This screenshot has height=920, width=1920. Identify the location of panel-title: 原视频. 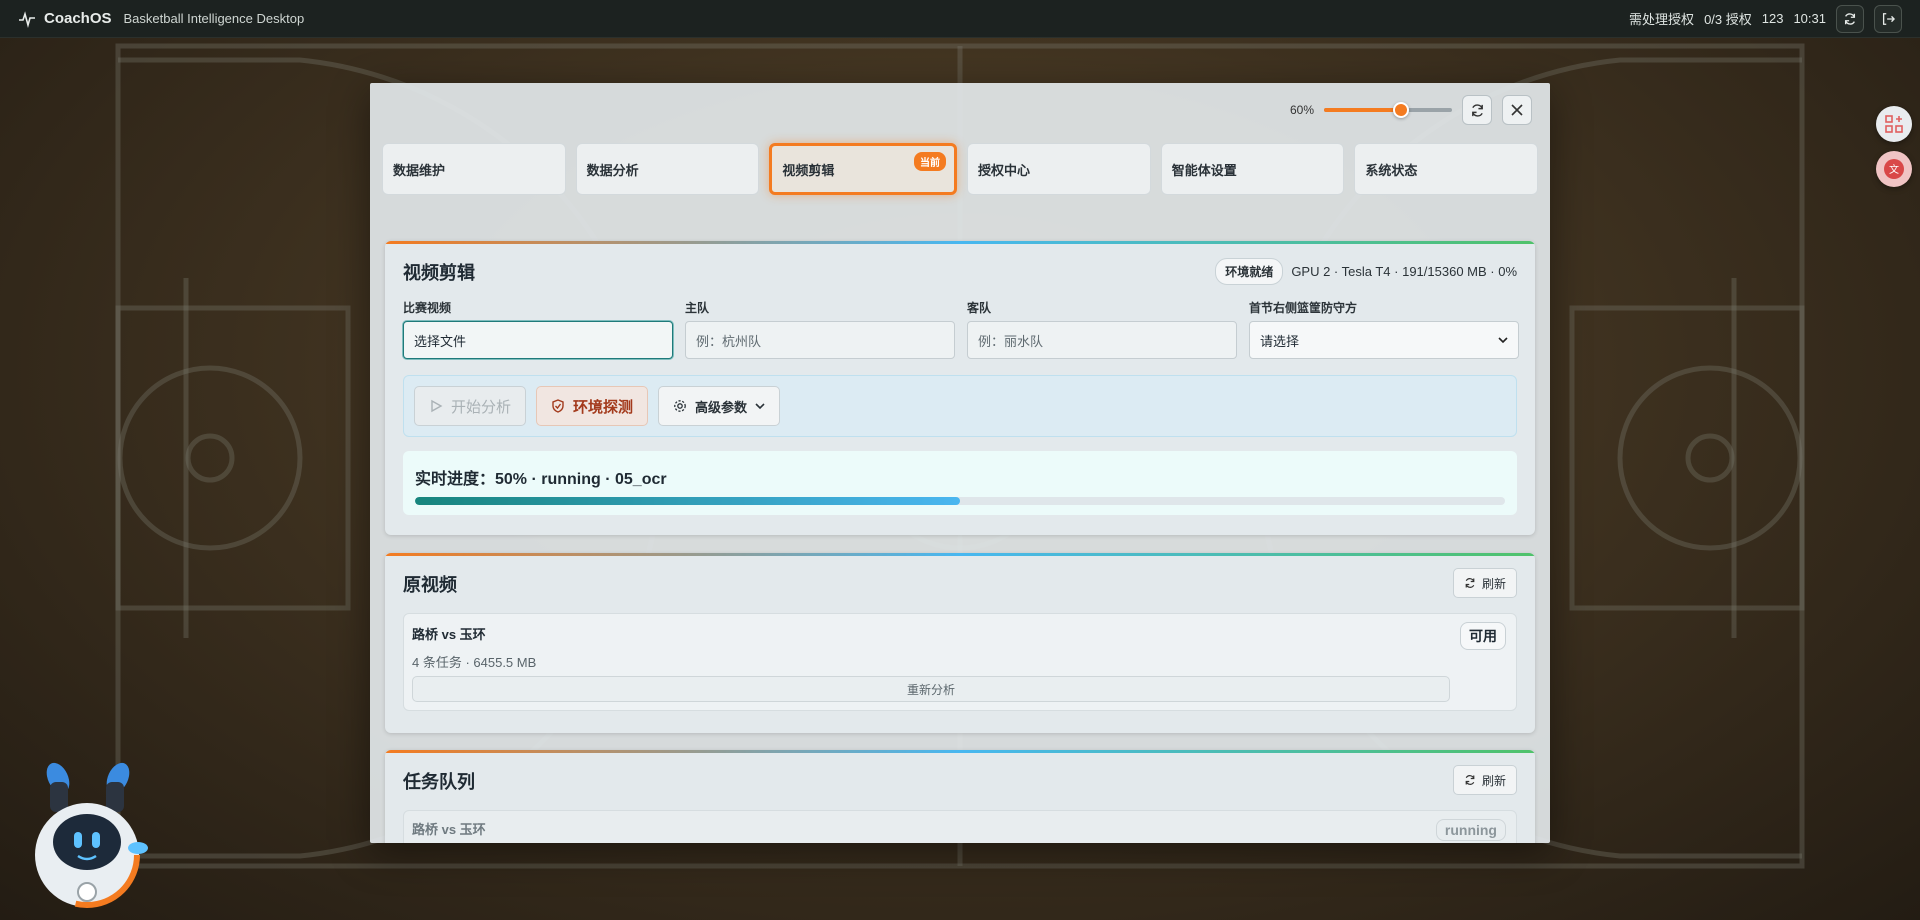
(430, 585).